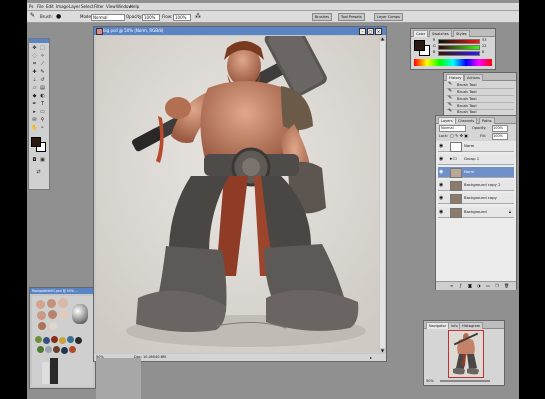  What do you see at coordinates (471, 325) in the screenshot?
I see `tab-histogram: Histogram` at bounding box center [471, 325].